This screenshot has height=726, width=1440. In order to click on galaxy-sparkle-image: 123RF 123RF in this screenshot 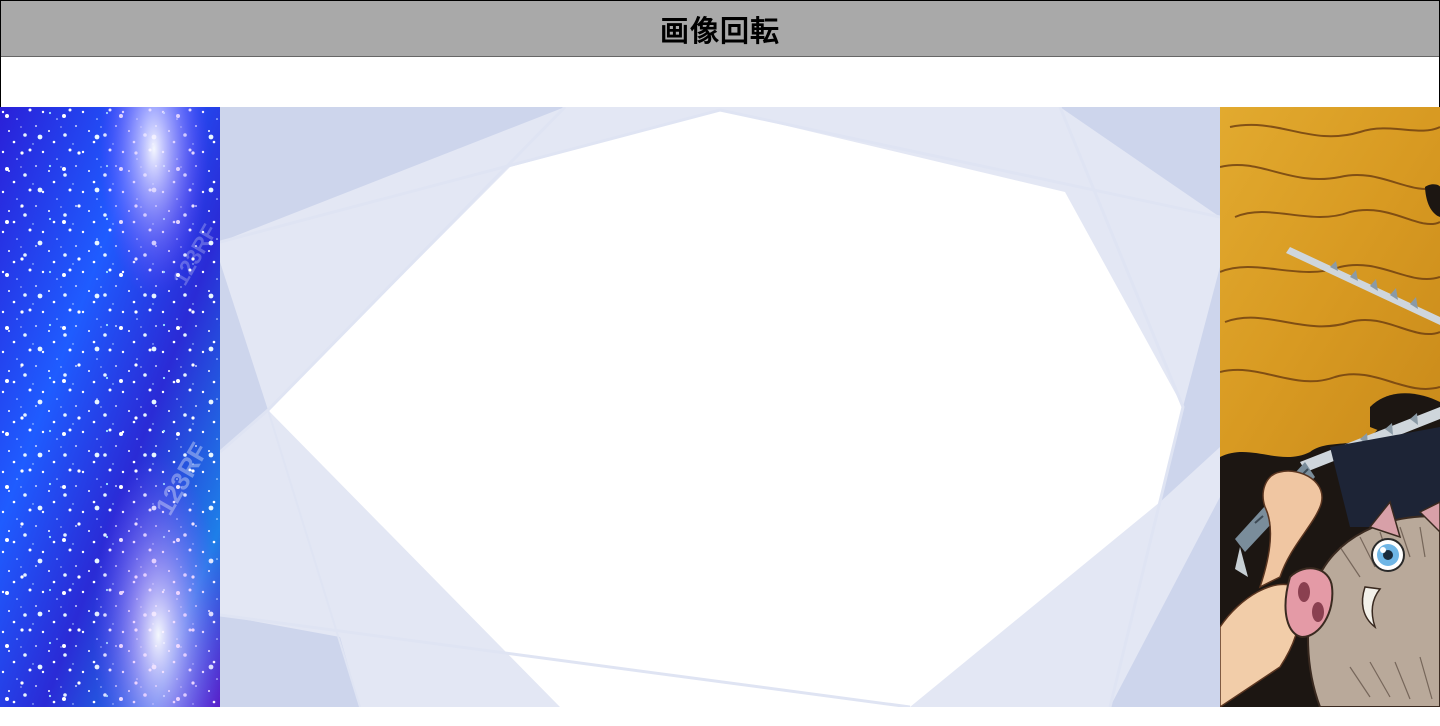, I will do `click(110, 407)`.